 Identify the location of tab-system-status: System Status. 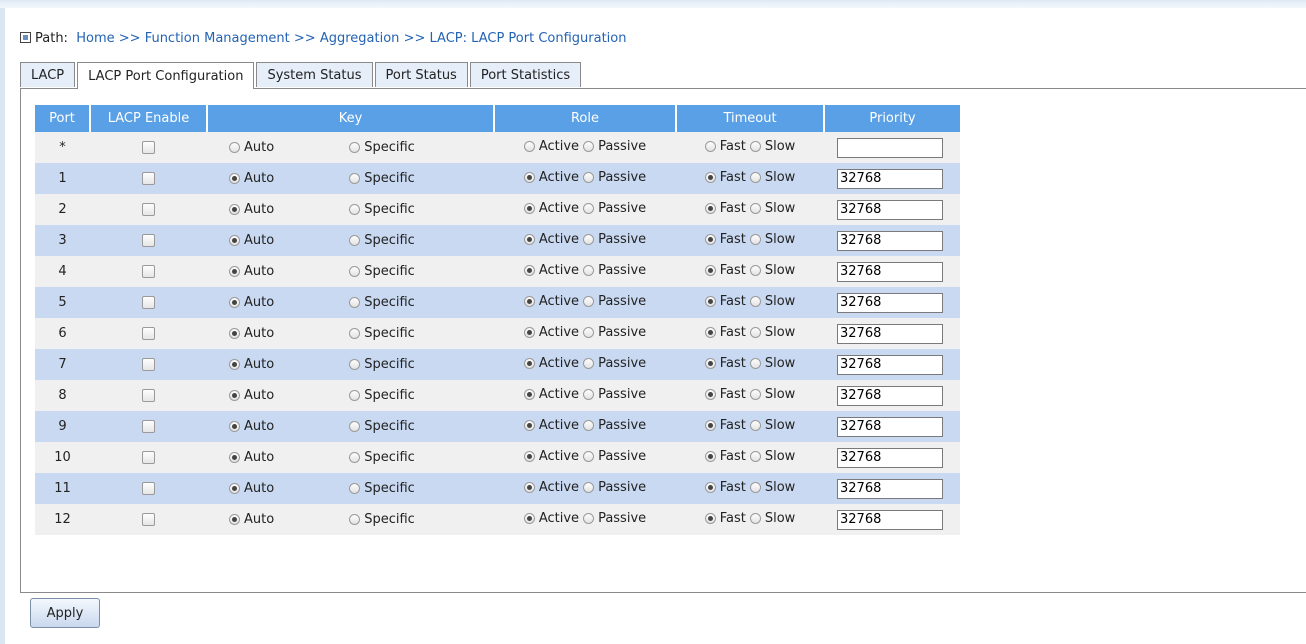
(314, 74).